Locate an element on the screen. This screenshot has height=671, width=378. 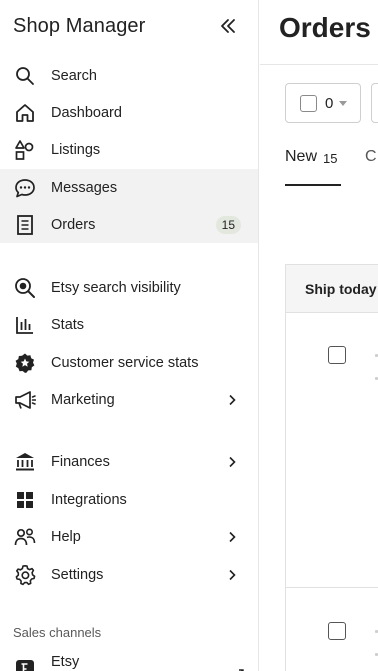
orders-group-header: Ship today is located at coordinates (331, 288).